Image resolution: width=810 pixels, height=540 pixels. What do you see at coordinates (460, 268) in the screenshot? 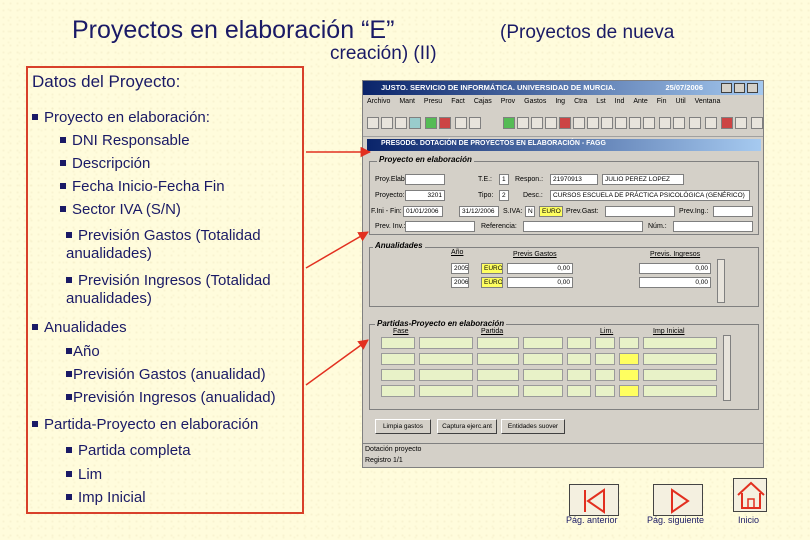
I see `ano-field: 2005` at bounding box center [460, 268].